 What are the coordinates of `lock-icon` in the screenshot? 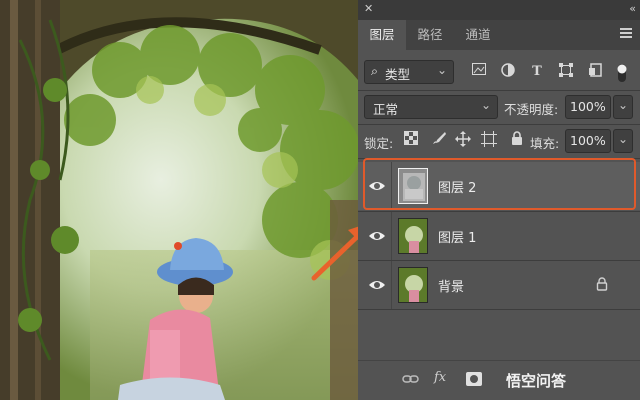 It's located at (602, 284).